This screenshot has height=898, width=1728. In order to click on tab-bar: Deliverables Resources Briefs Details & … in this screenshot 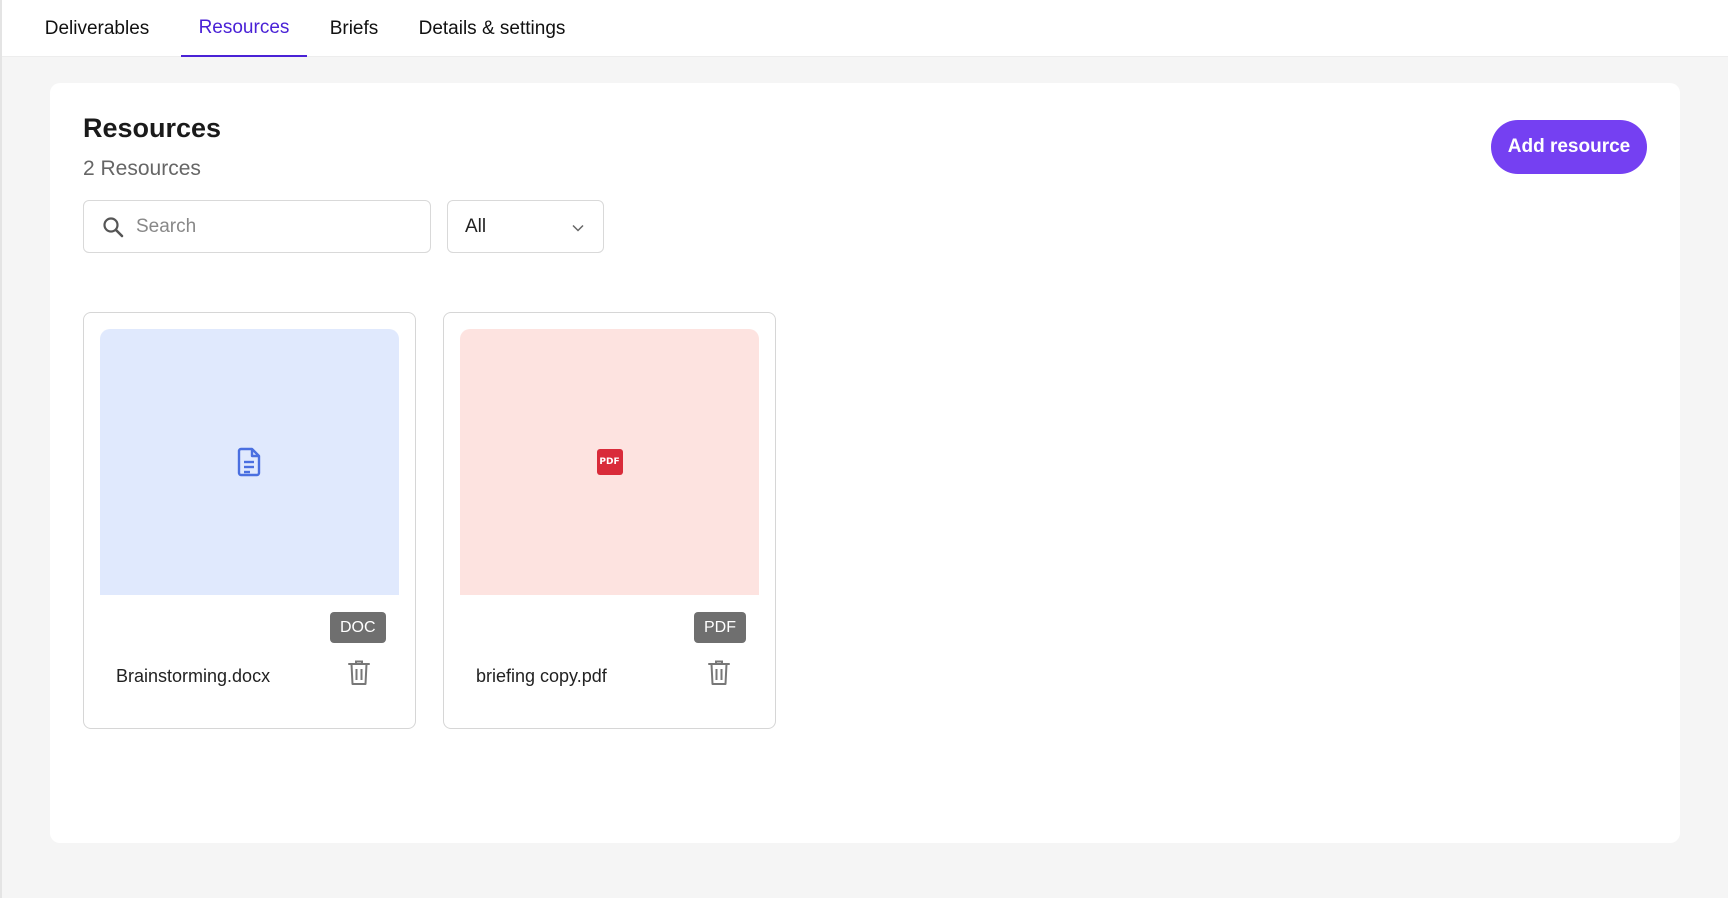, I will do `click(865, 28)`.